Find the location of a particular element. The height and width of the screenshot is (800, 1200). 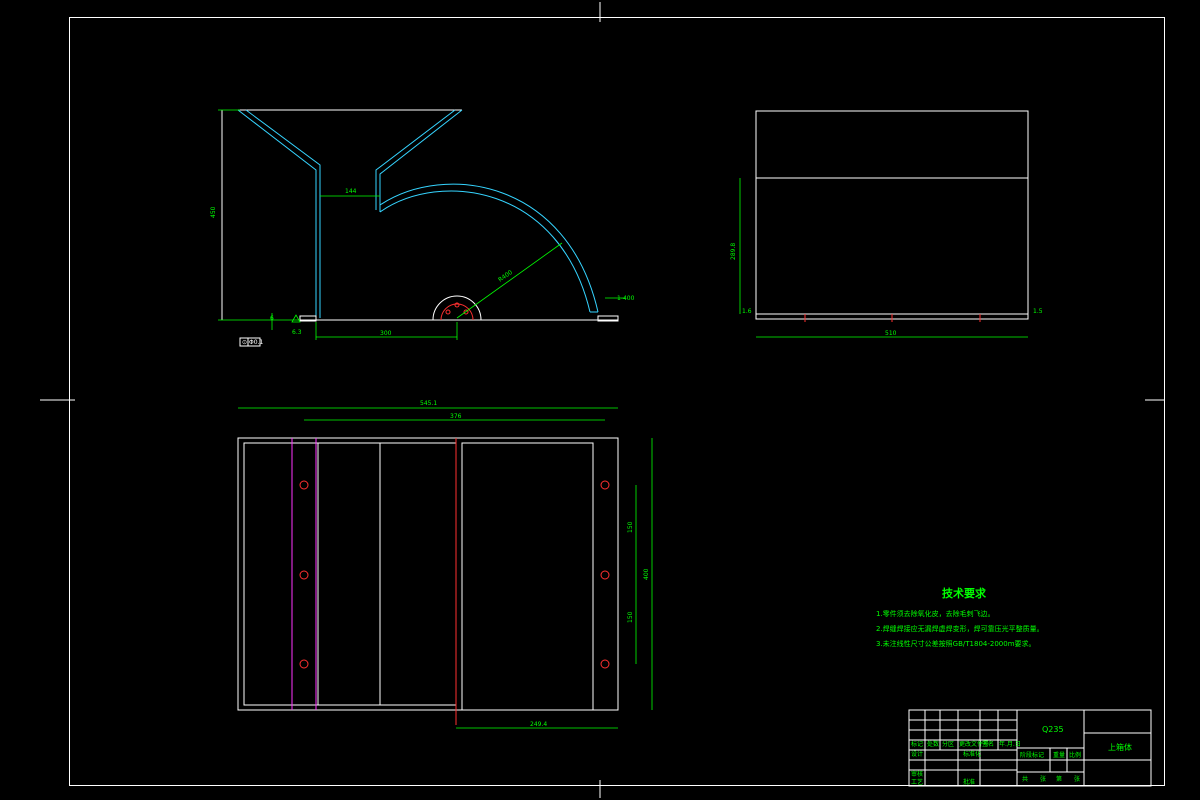

side-view: 289.8 510 1.6 1.5 is located at coordinates (886, 224).